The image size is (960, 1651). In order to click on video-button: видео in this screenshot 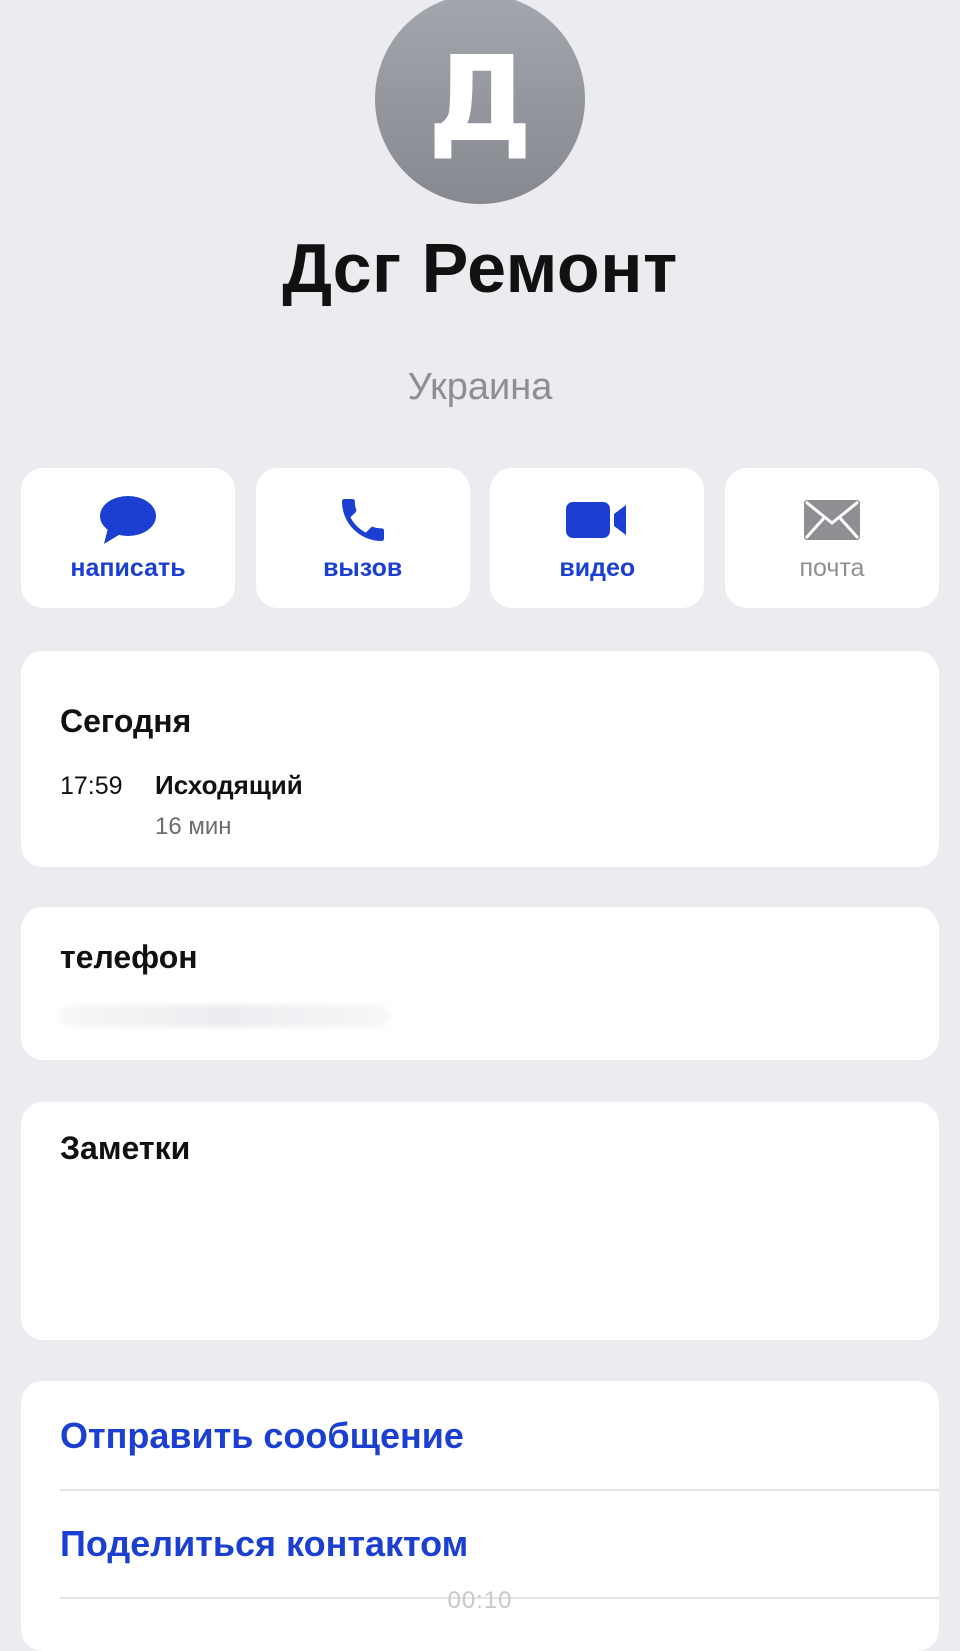, I will do `click(597, 538)`.